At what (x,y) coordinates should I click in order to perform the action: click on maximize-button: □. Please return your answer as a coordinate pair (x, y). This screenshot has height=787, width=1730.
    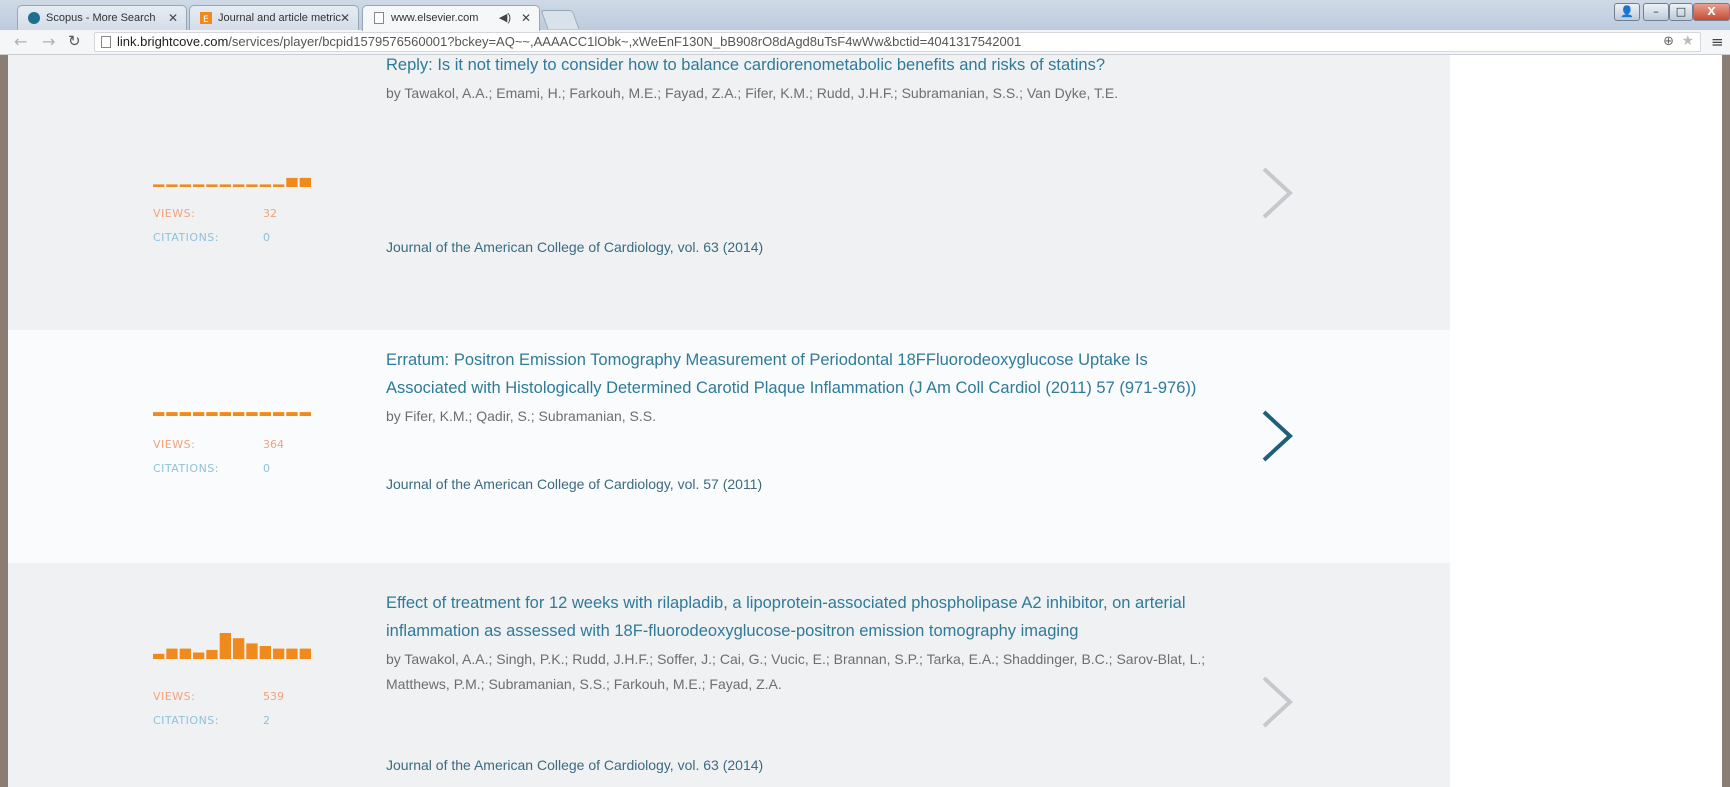
    Looking at the image, I should click on (1681, 12).